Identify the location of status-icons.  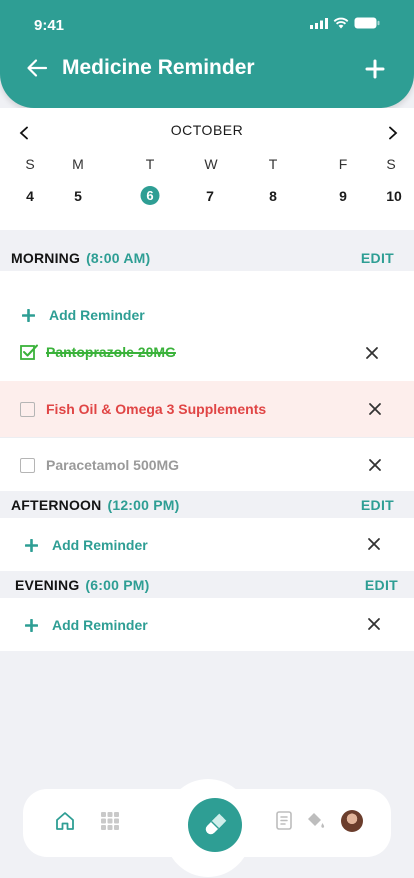
(345, 23).